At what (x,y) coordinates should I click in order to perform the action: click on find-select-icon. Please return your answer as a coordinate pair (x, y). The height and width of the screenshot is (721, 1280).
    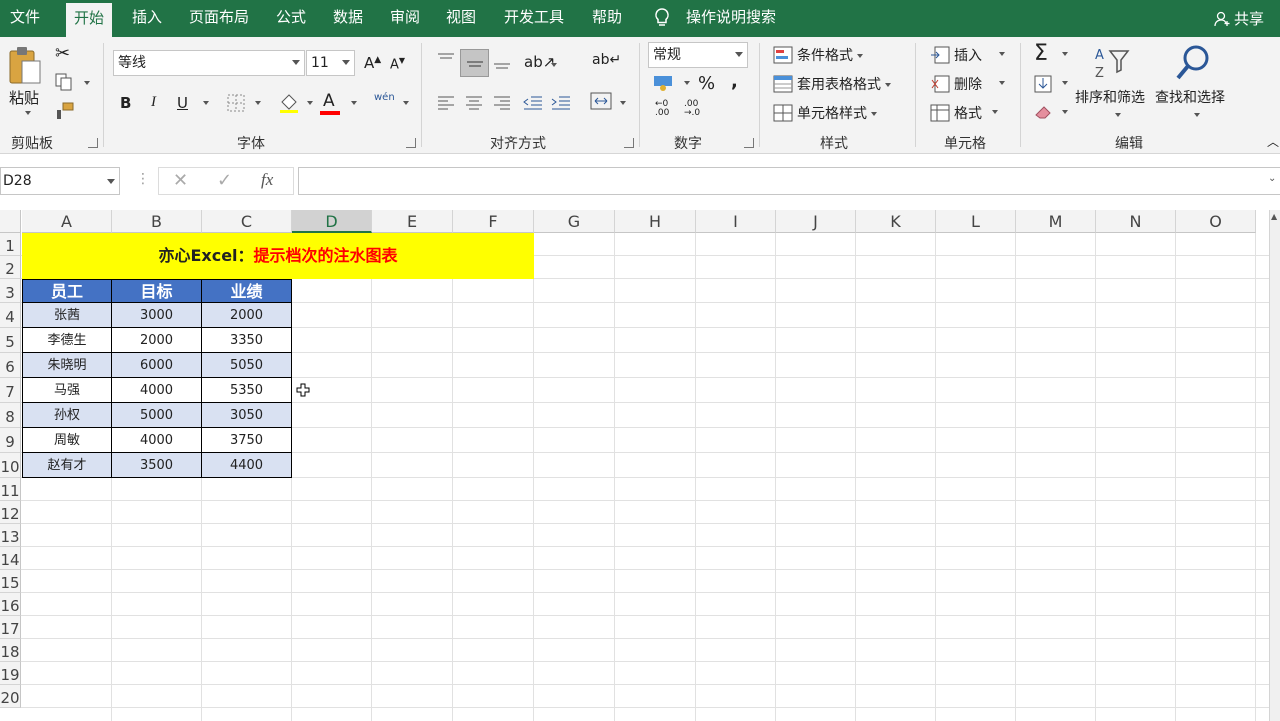
    Looking at the image, I should click on (1193, 63).